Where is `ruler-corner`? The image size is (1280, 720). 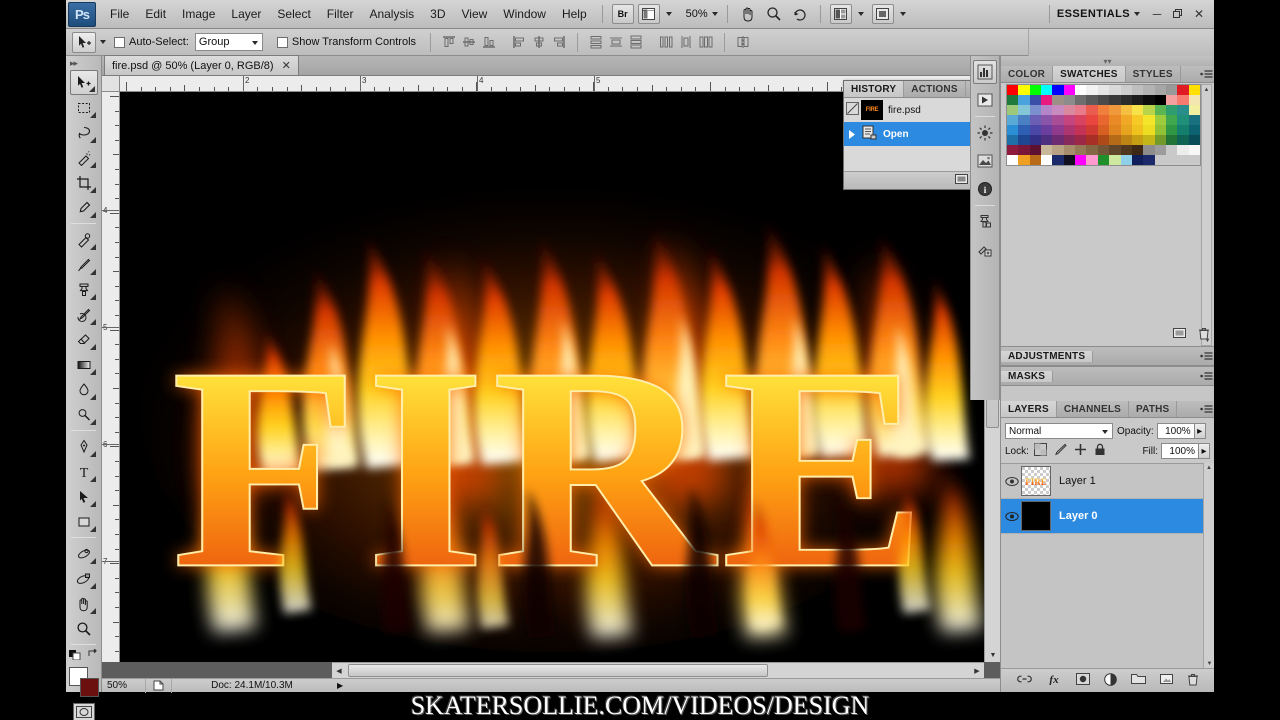
ruler-corner is located at coordinates (111, 84).